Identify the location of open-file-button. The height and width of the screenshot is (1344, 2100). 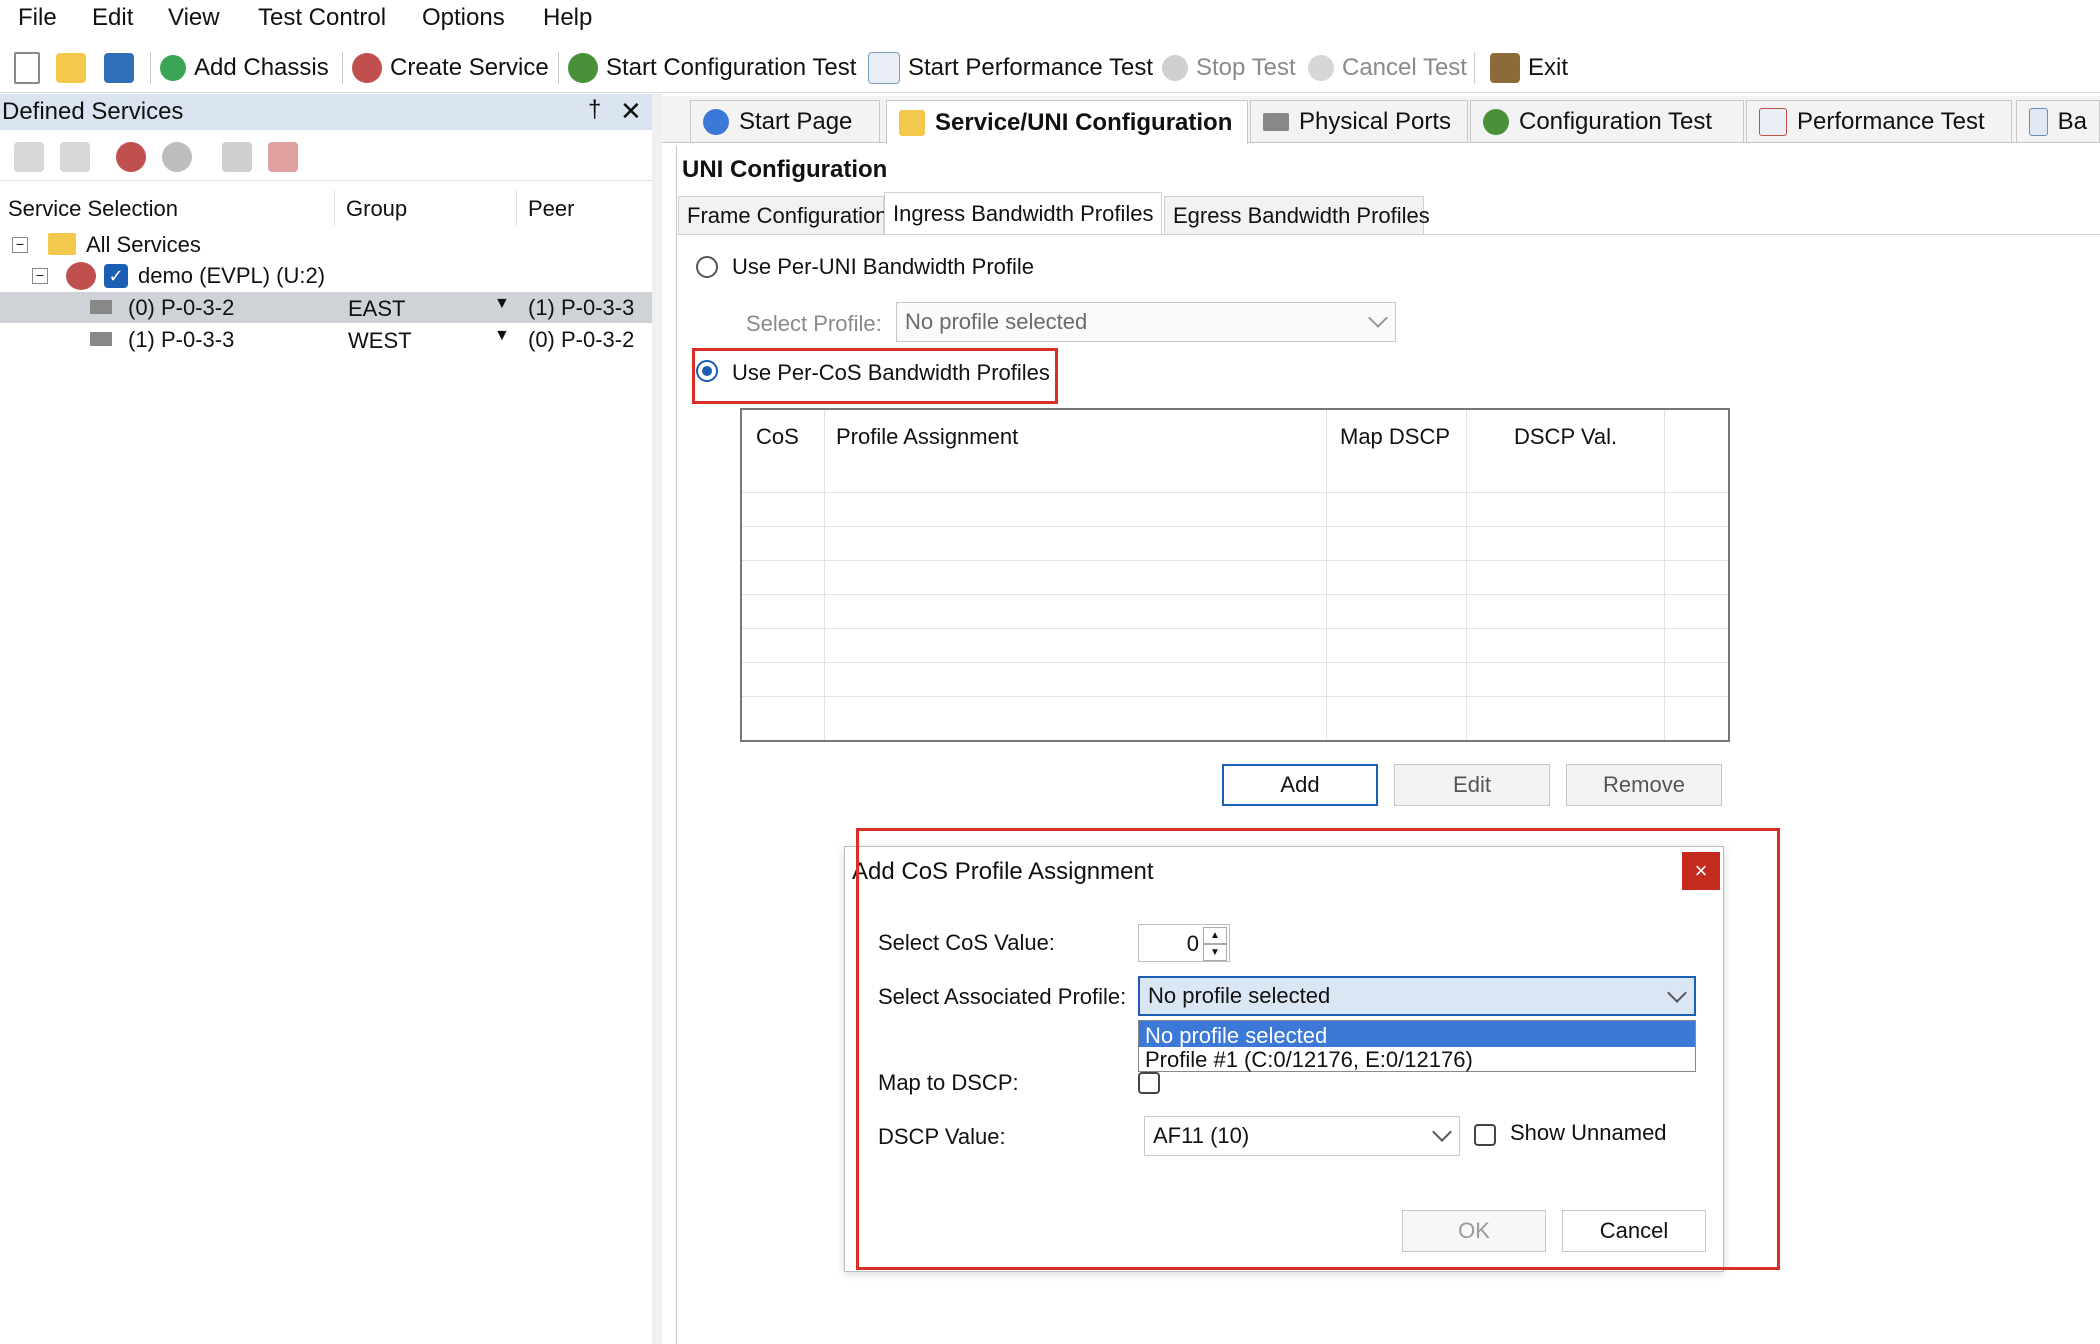
(75, 68).